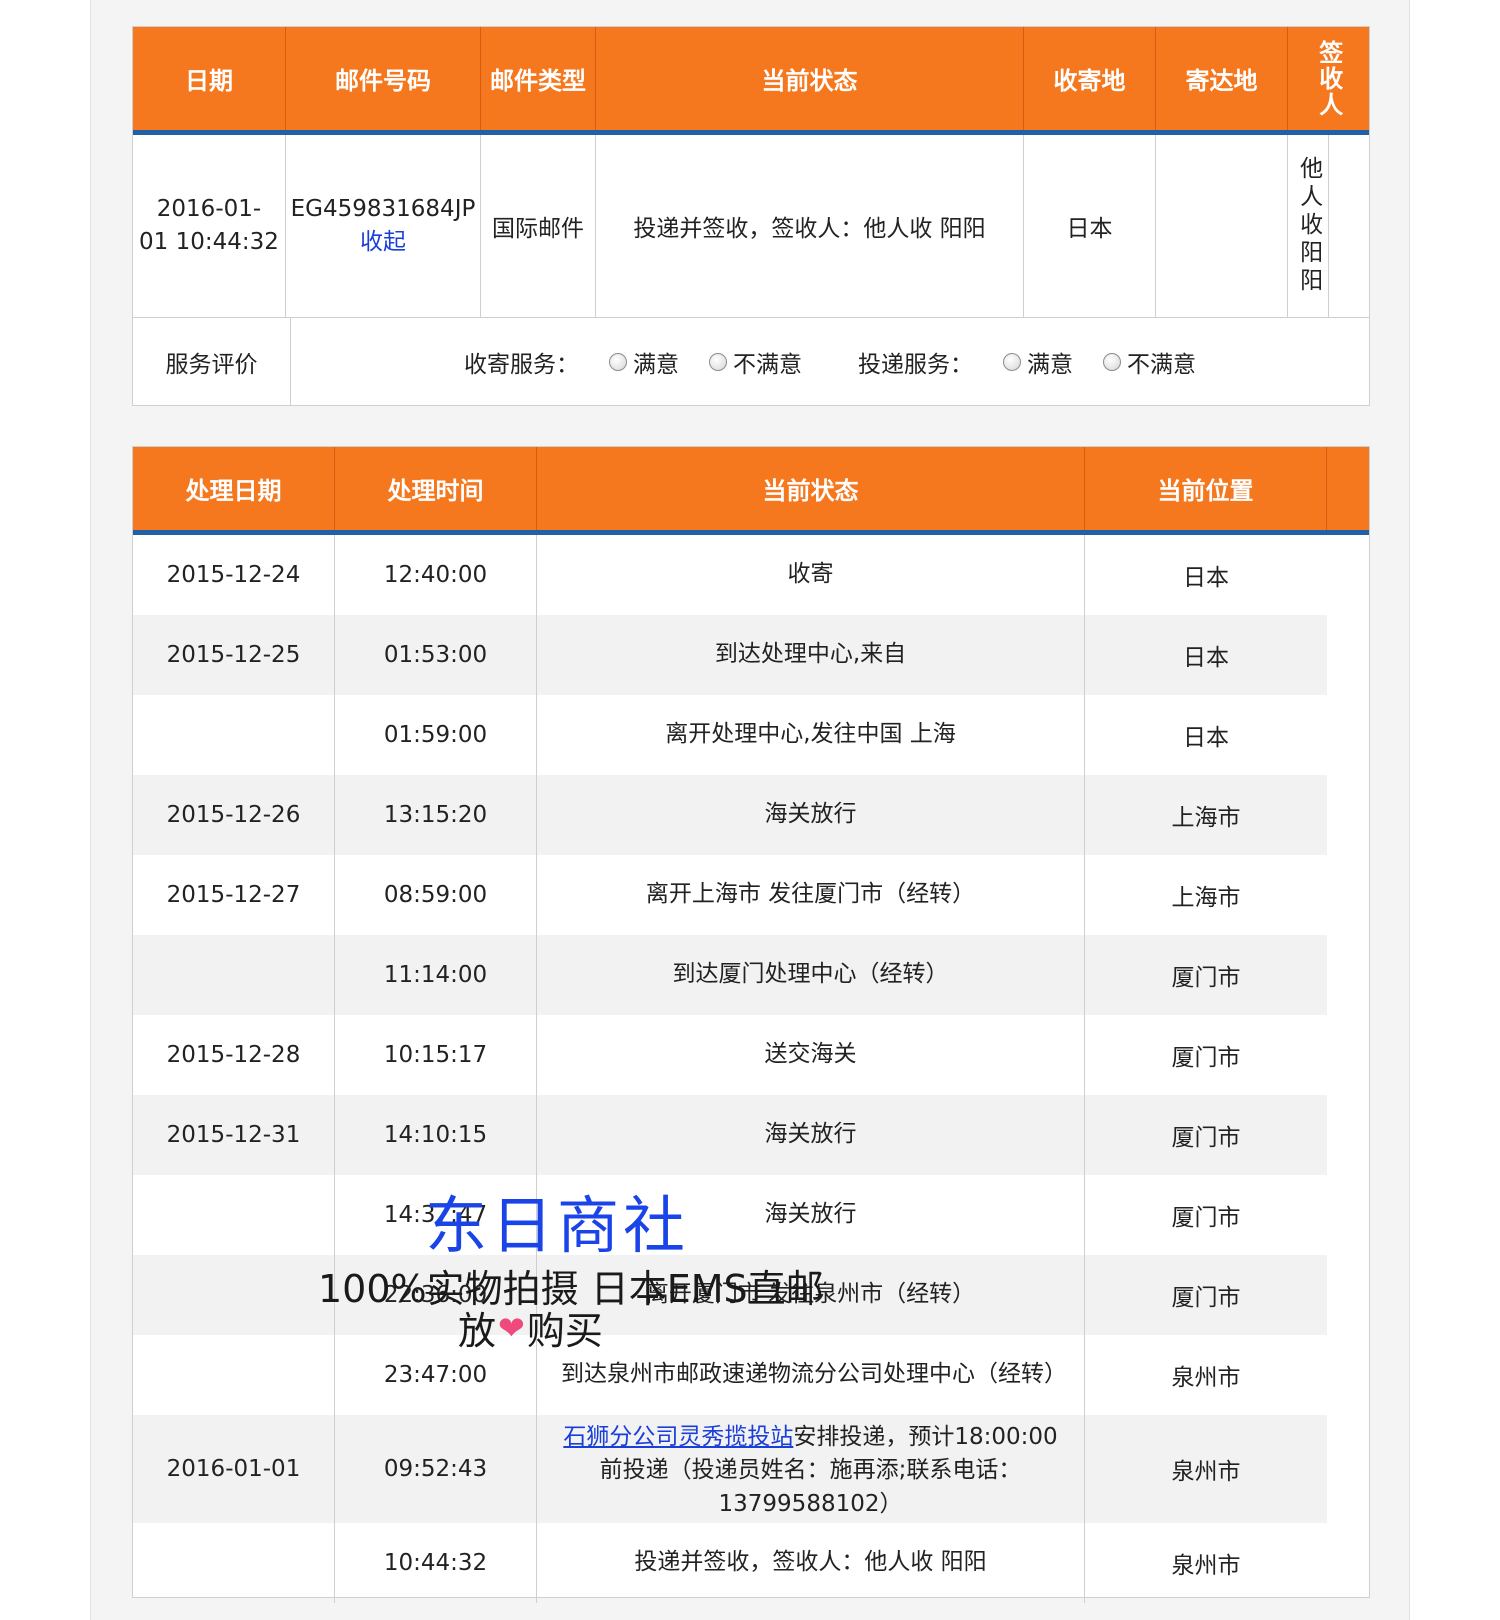 This screenshot has height=1620, width=1500. What do you see at coordinates (678, 1437) in the screenshot?
I see `delivery-station-link: 石狮分公司灵秀揽投站` at bounding box center [678, 1437].